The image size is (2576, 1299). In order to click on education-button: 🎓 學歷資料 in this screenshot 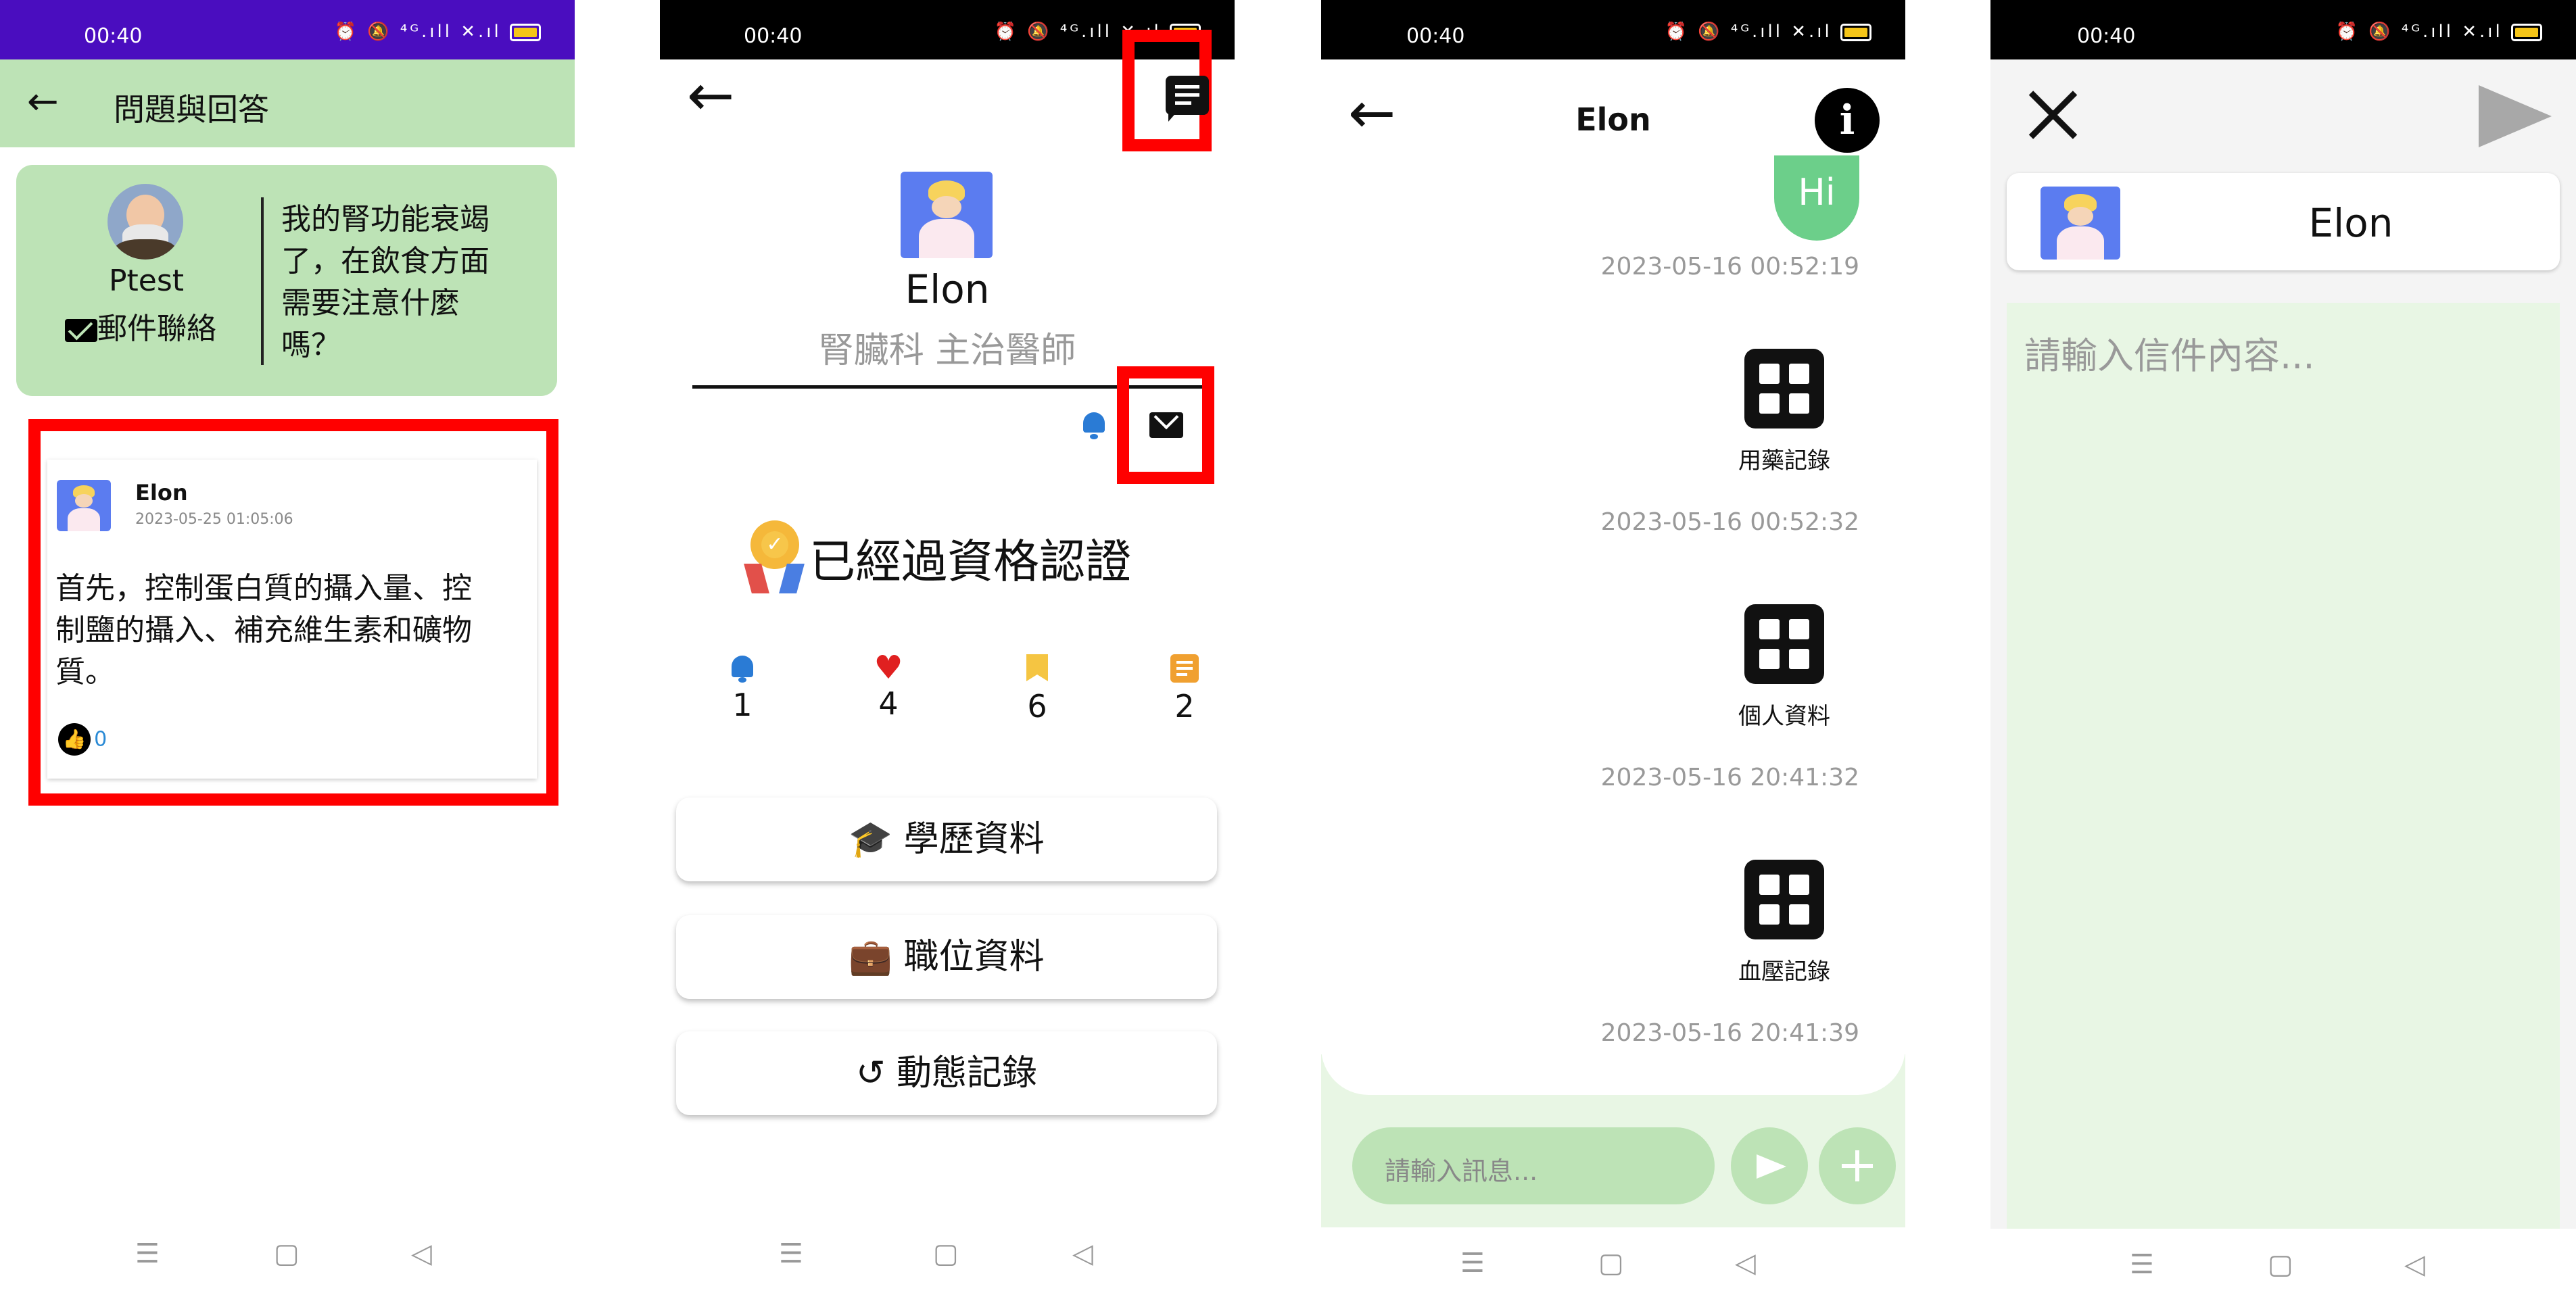, I will do `click(946, 839)`.